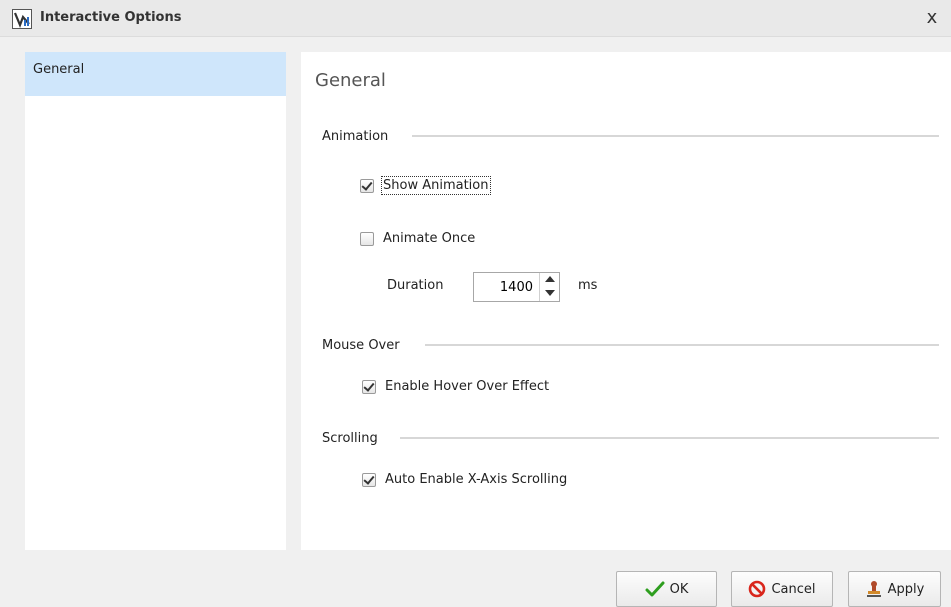  I want to click on stamp-icon, so click(873, 589).